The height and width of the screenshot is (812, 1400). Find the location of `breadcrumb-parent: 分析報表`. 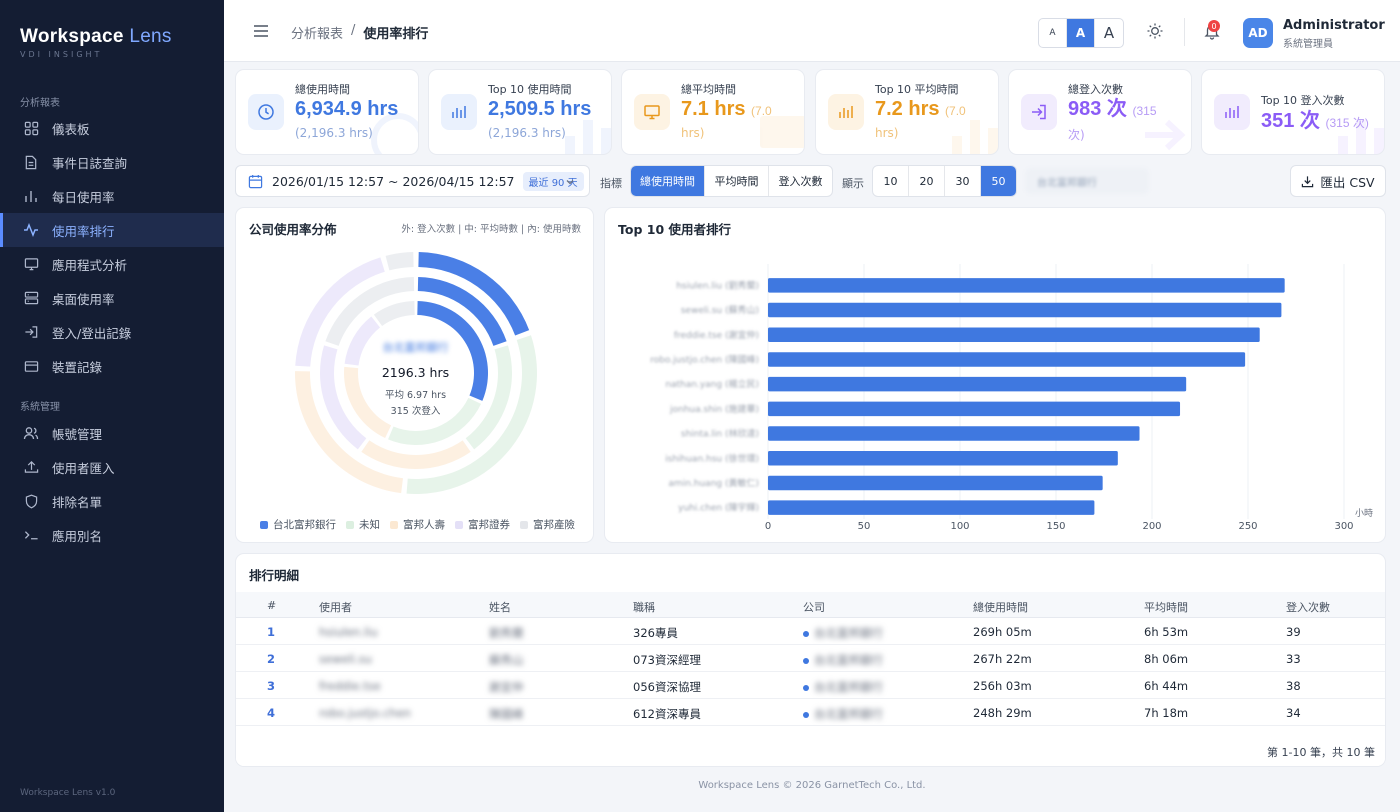

breadcrumb-parent: 分析報表 is located at coordinates (317, 32).